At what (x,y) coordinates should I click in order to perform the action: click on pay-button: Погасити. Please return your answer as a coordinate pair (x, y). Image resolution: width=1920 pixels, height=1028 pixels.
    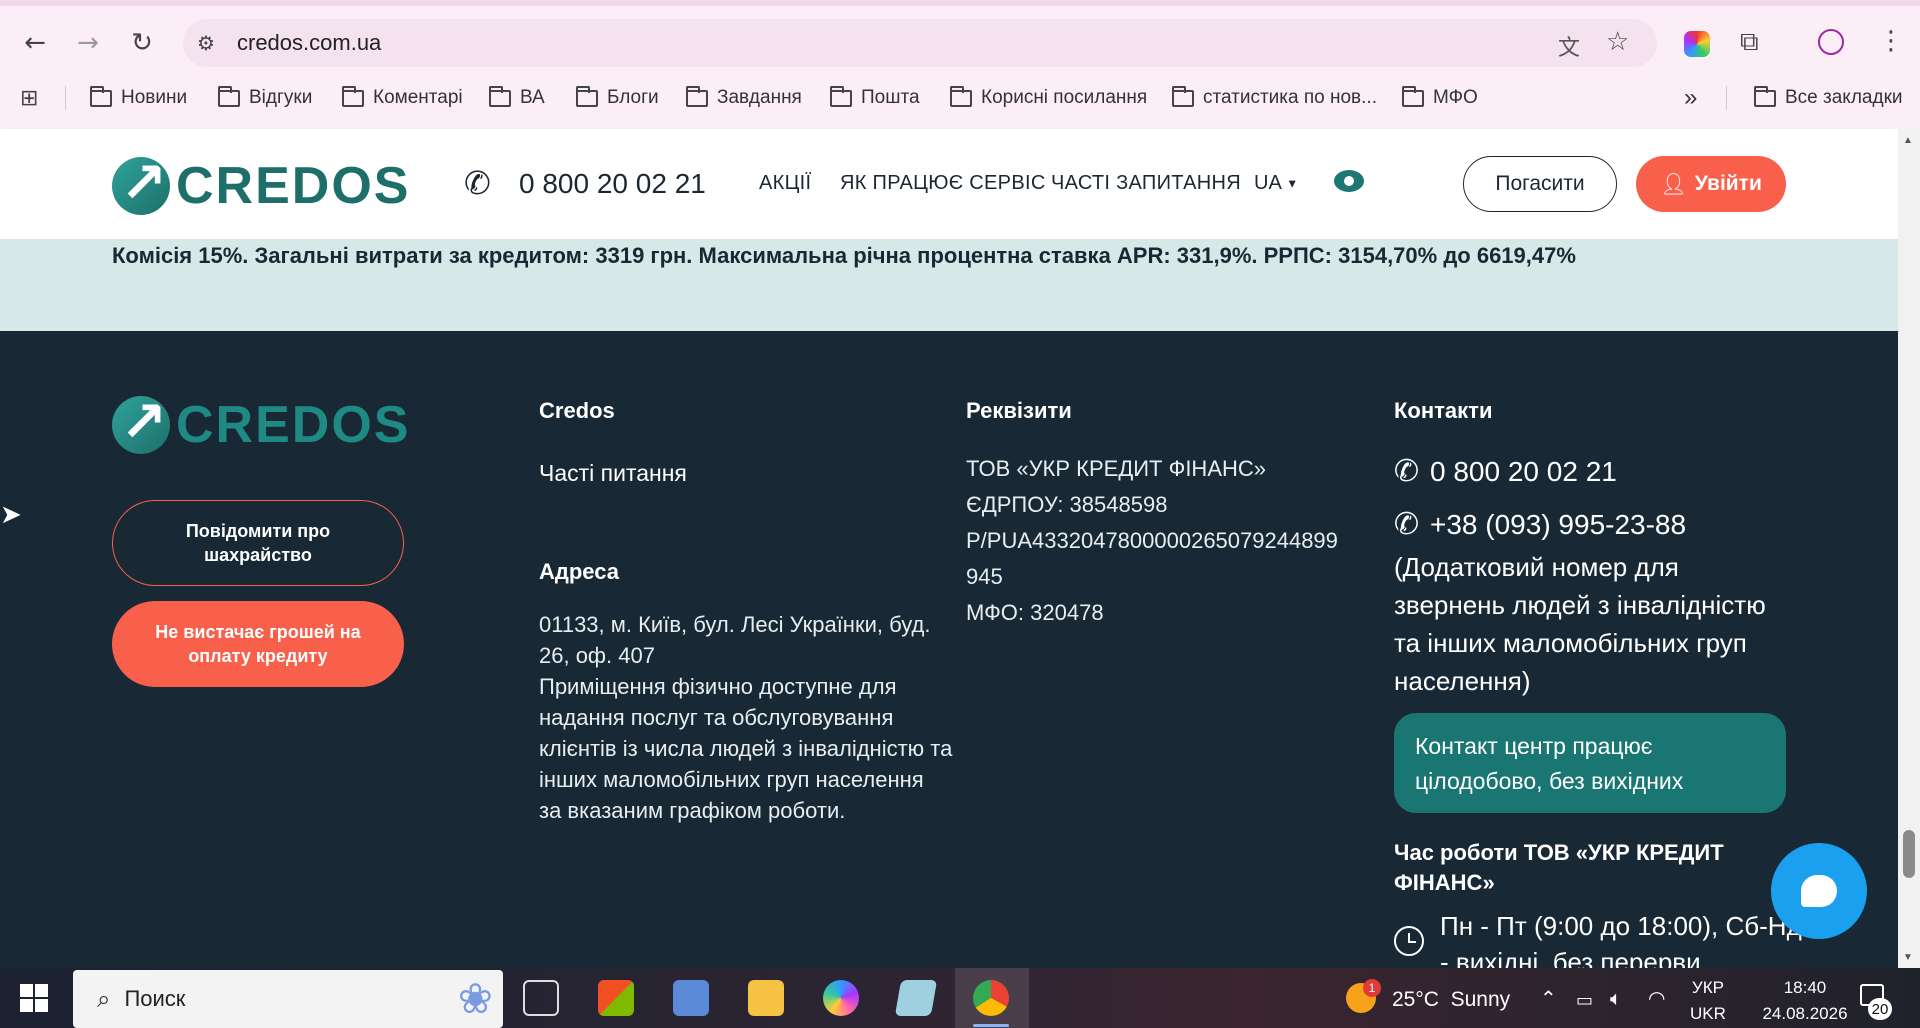
    Looking at the image, I should click on (1540, 184).